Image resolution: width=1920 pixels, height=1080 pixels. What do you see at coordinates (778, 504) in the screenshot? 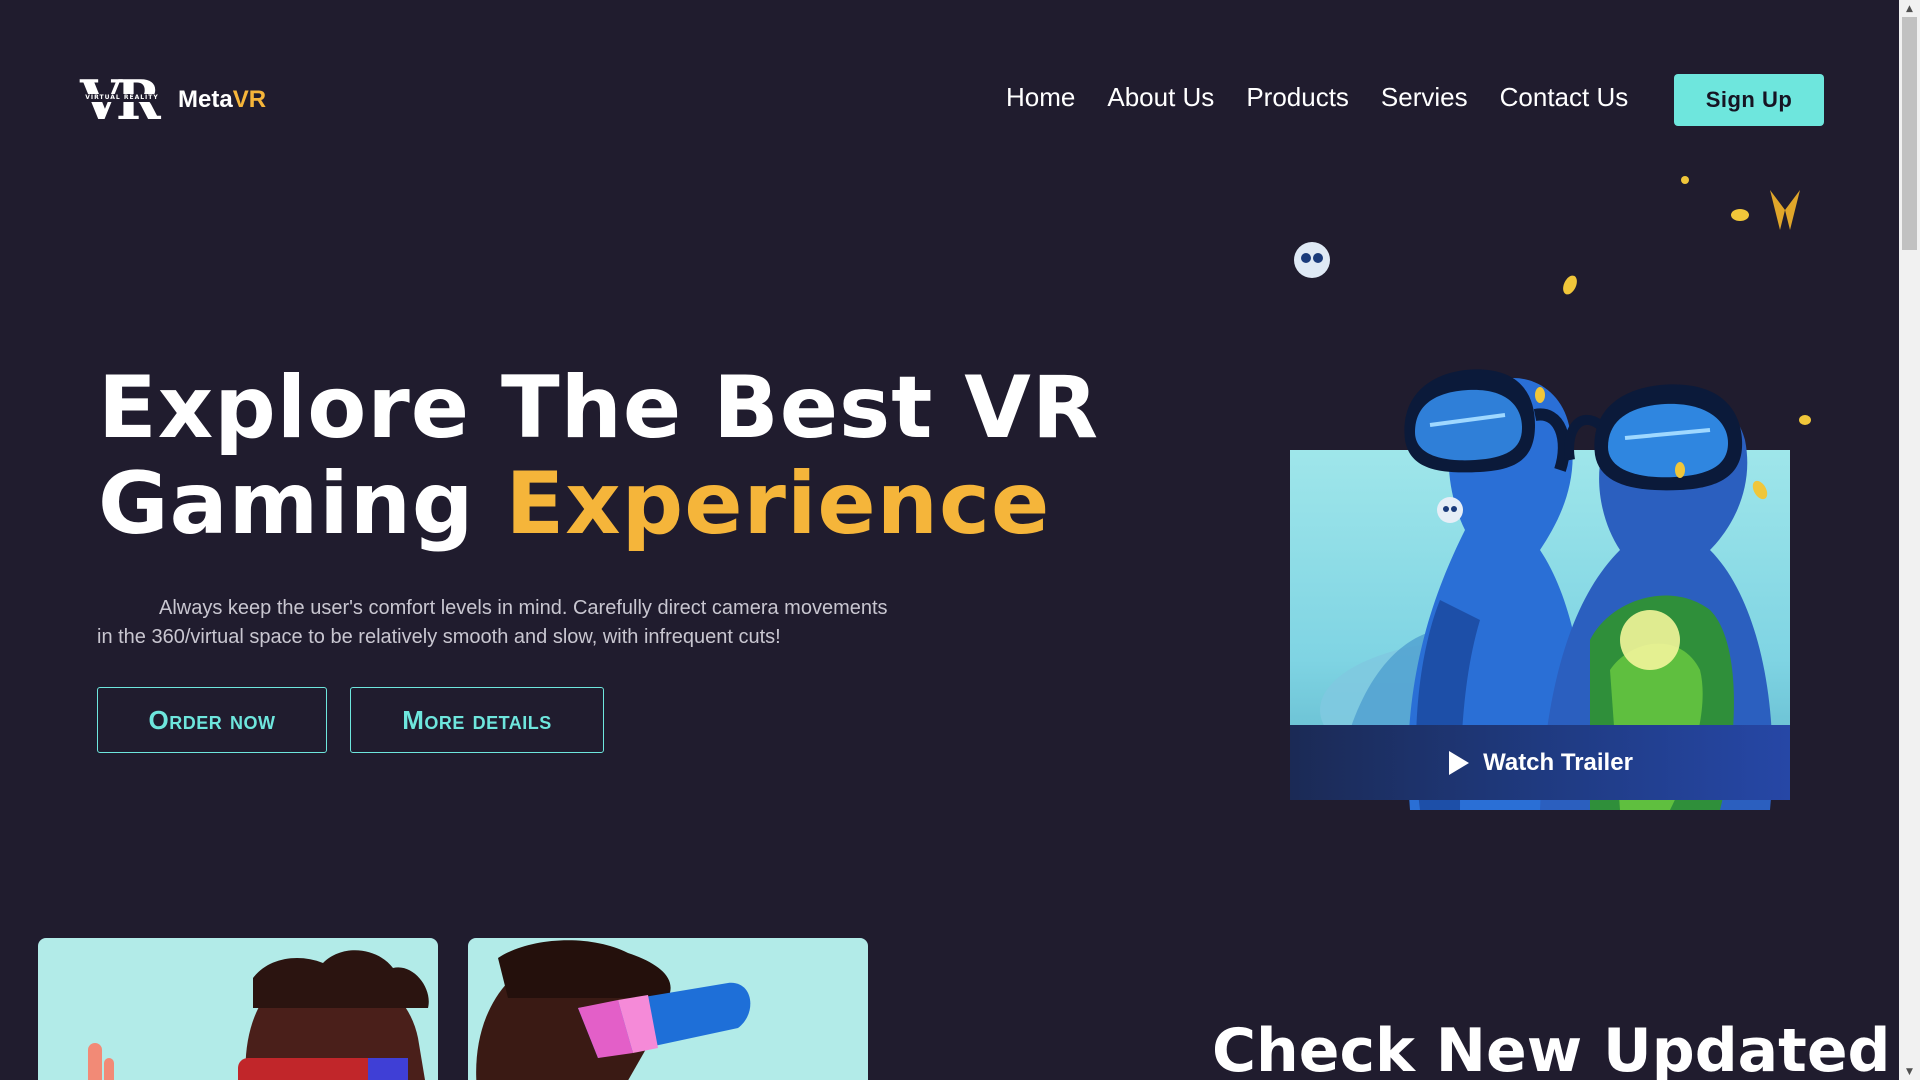
I see `hero-title-accent: Experience` at bounding box center [778, 504].